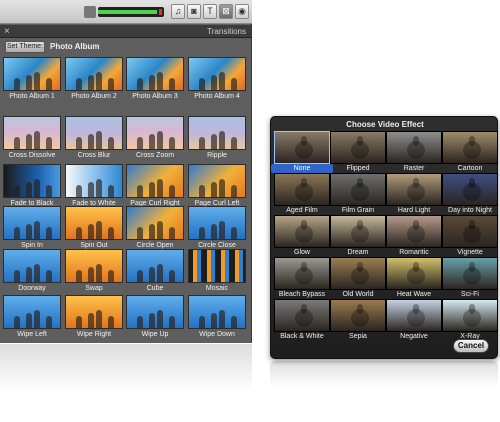  Describe the element at coordinates (414, 152) in the screenshot. I see `effect-raster: Raster` at that location.